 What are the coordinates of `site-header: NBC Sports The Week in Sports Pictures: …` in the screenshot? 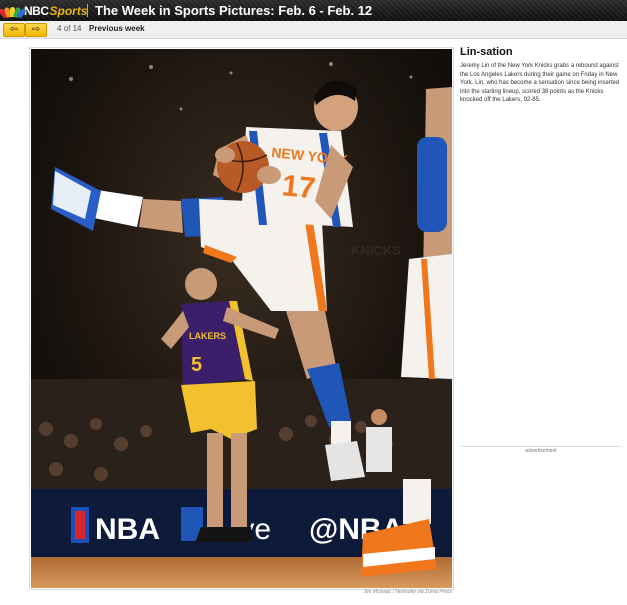 It's located at (313, 10).